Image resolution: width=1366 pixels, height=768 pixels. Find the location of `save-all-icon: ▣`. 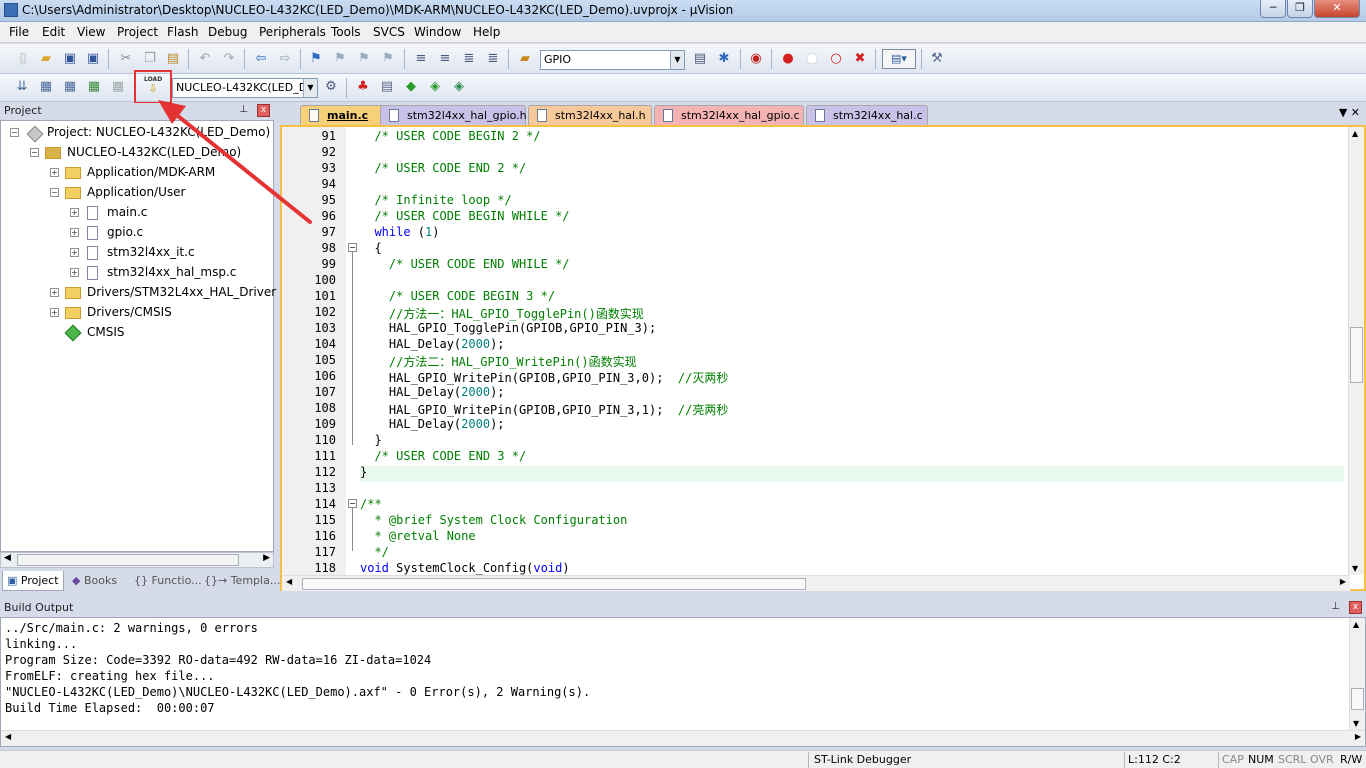

save-all-icon: ▣ is located at coordinates (93, 59).